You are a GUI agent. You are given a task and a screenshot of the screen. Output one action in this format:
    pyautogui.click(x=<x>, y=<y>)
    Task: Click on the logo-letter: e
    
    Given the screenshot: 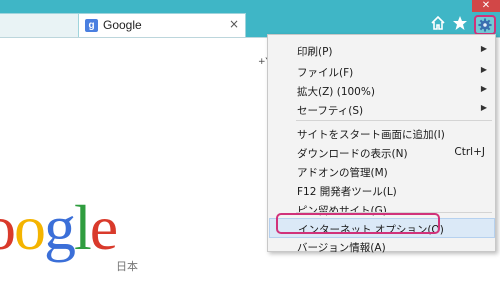 What is the action you would take?
    pyautogui.click(x=103, y=227)
    